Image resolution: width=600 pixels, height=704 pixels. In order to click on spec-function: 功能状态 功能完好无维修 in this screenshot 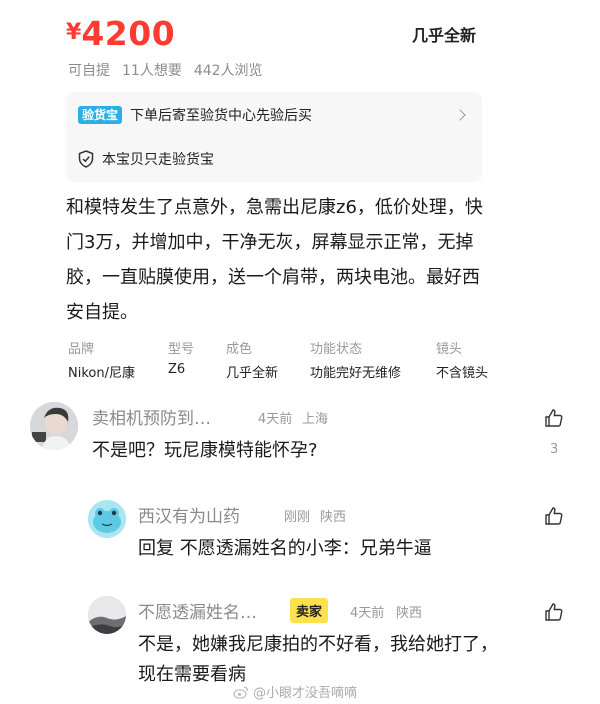, I will do `click(355, 359)`.